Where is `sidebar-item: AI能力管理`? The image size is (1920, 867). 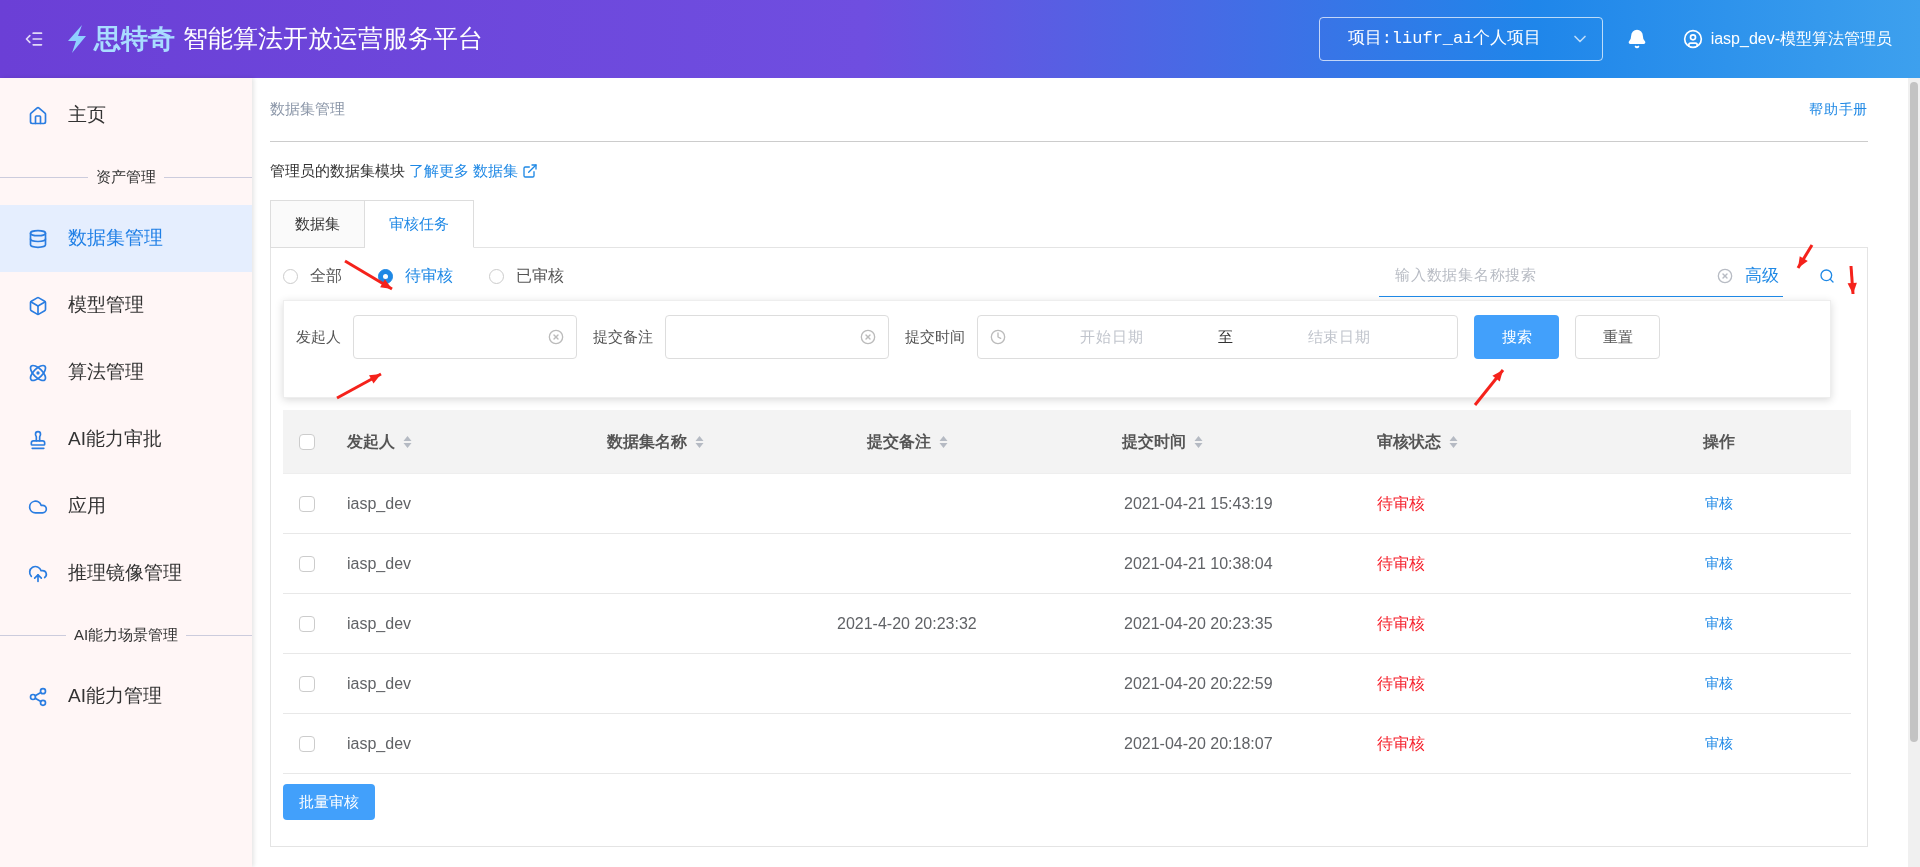
sidebar-item: AI能力管理 is located at coordinates (126, 696).